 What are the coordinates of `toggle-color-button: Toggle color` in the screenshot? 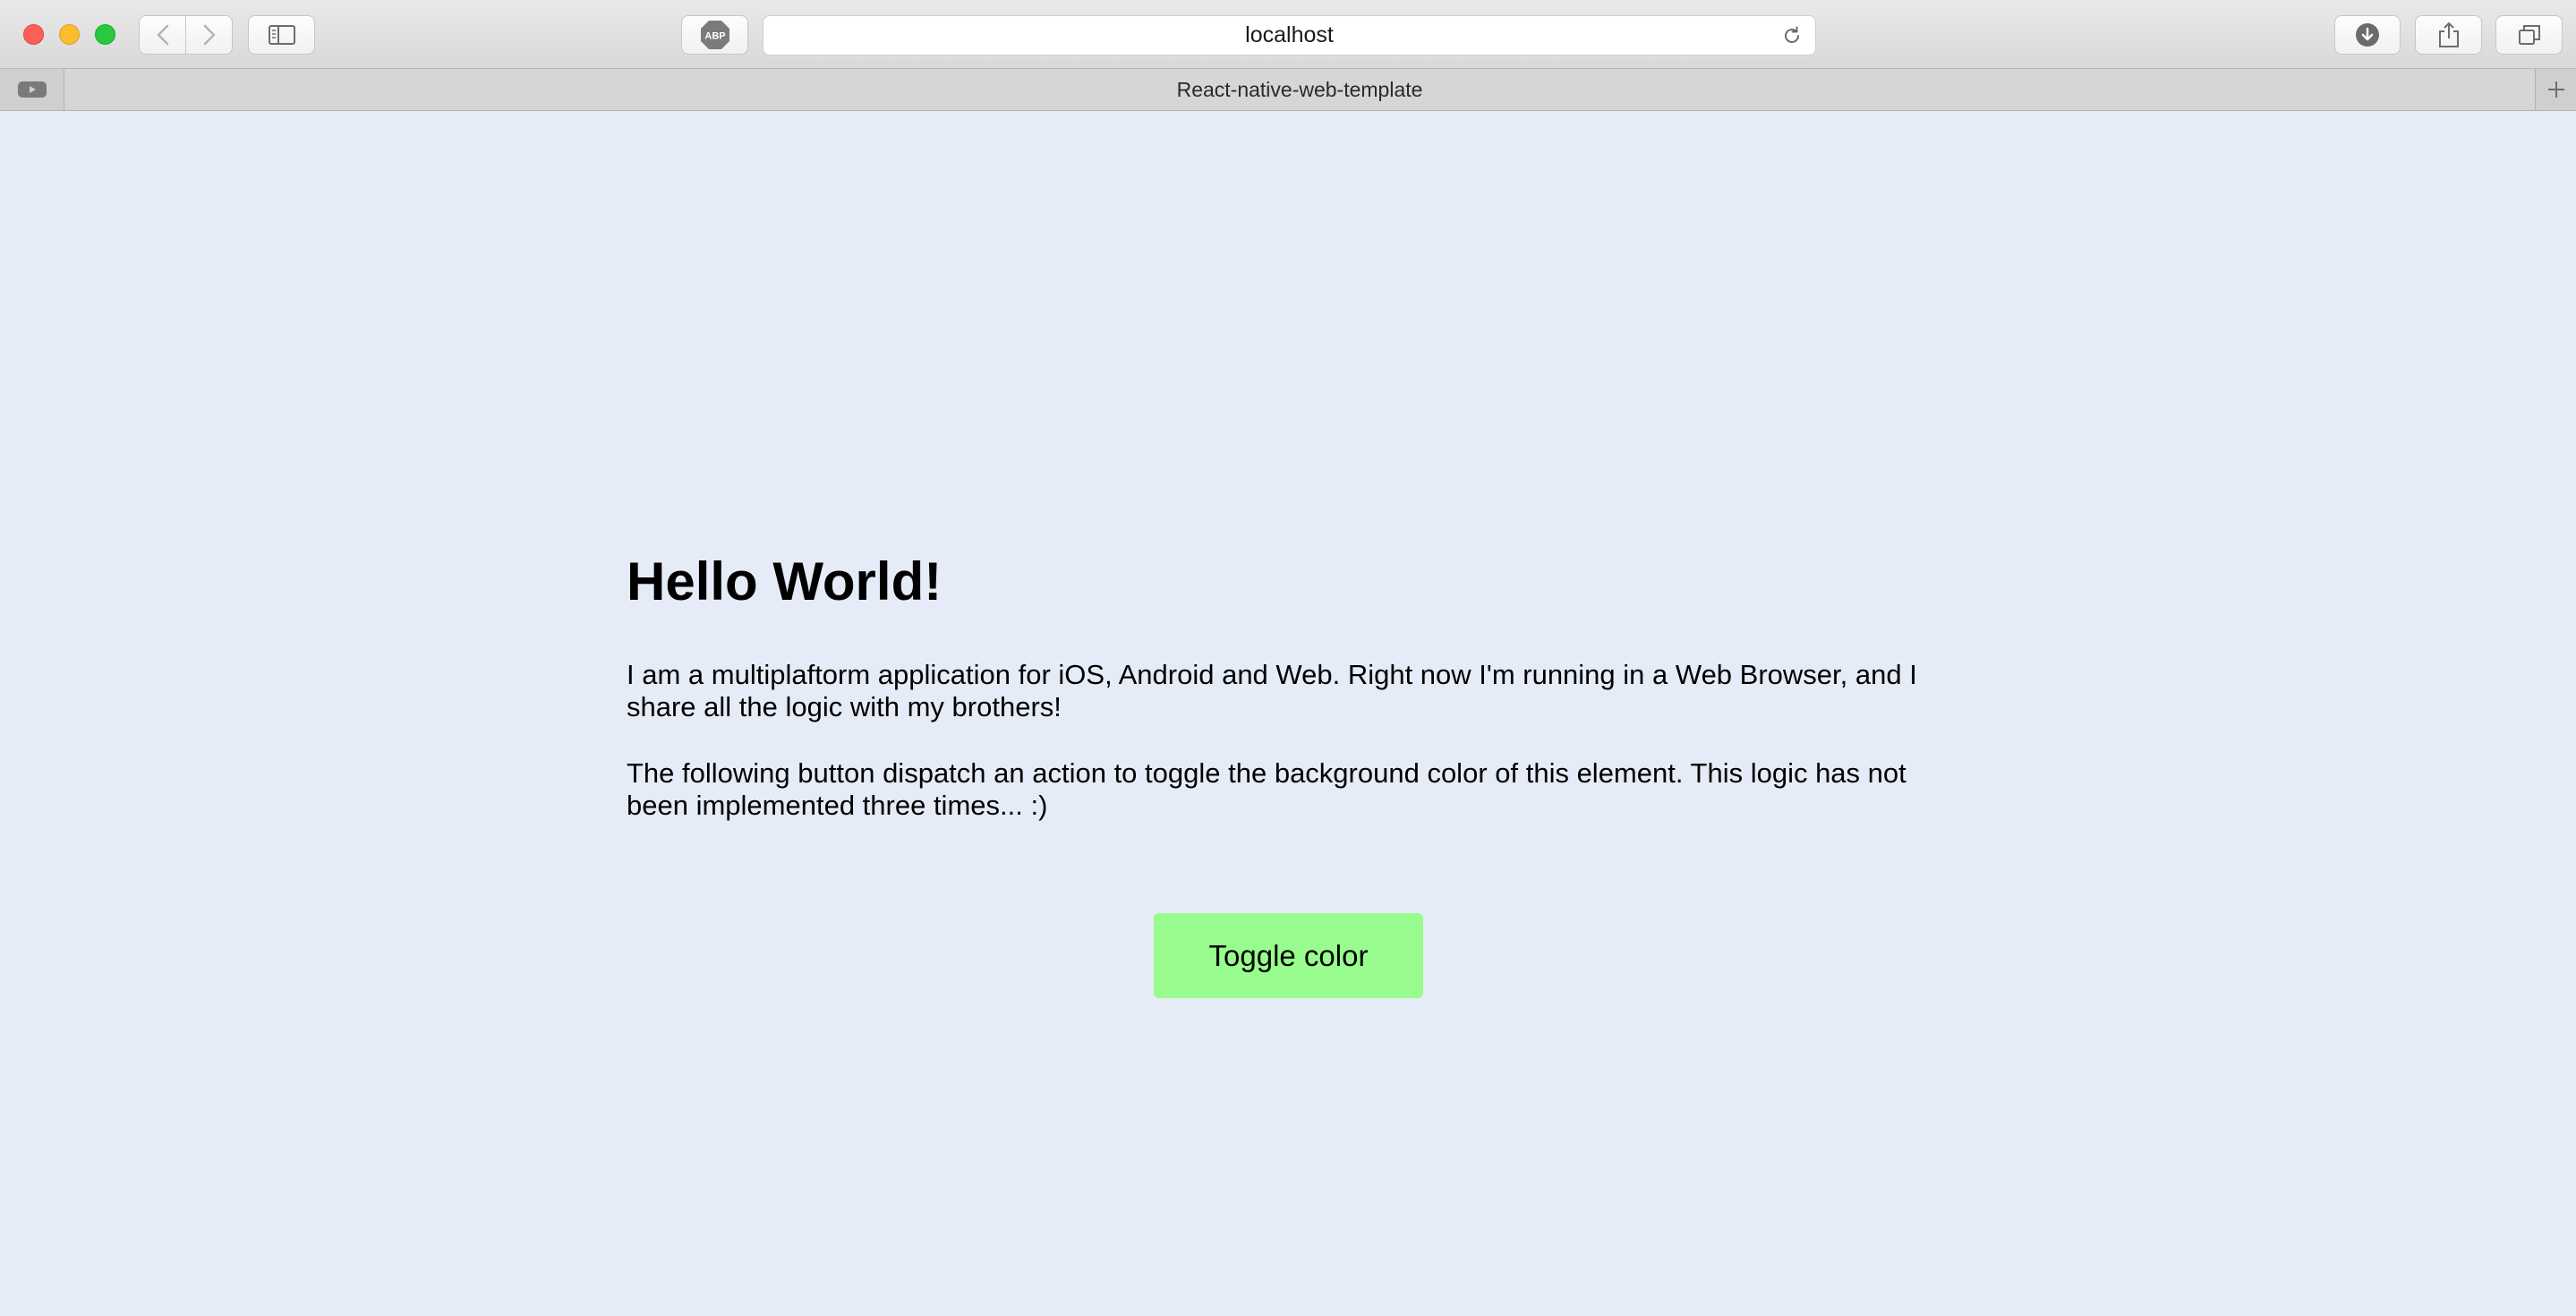 It's located at (1288, 955).